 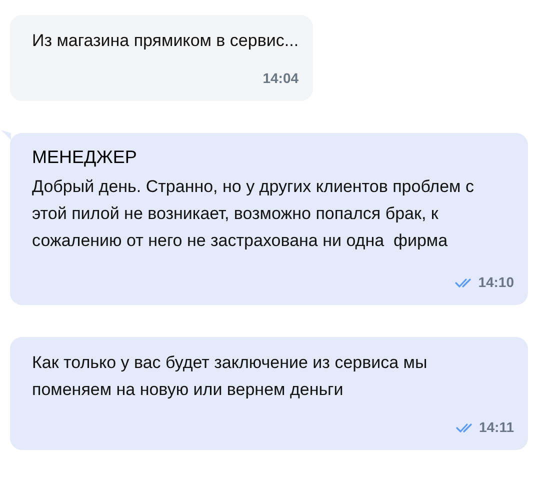 What do you see at coordinates (280, 78) in the screenshot?
I see `message-time: 14:04` at bounding box center [280, 78].